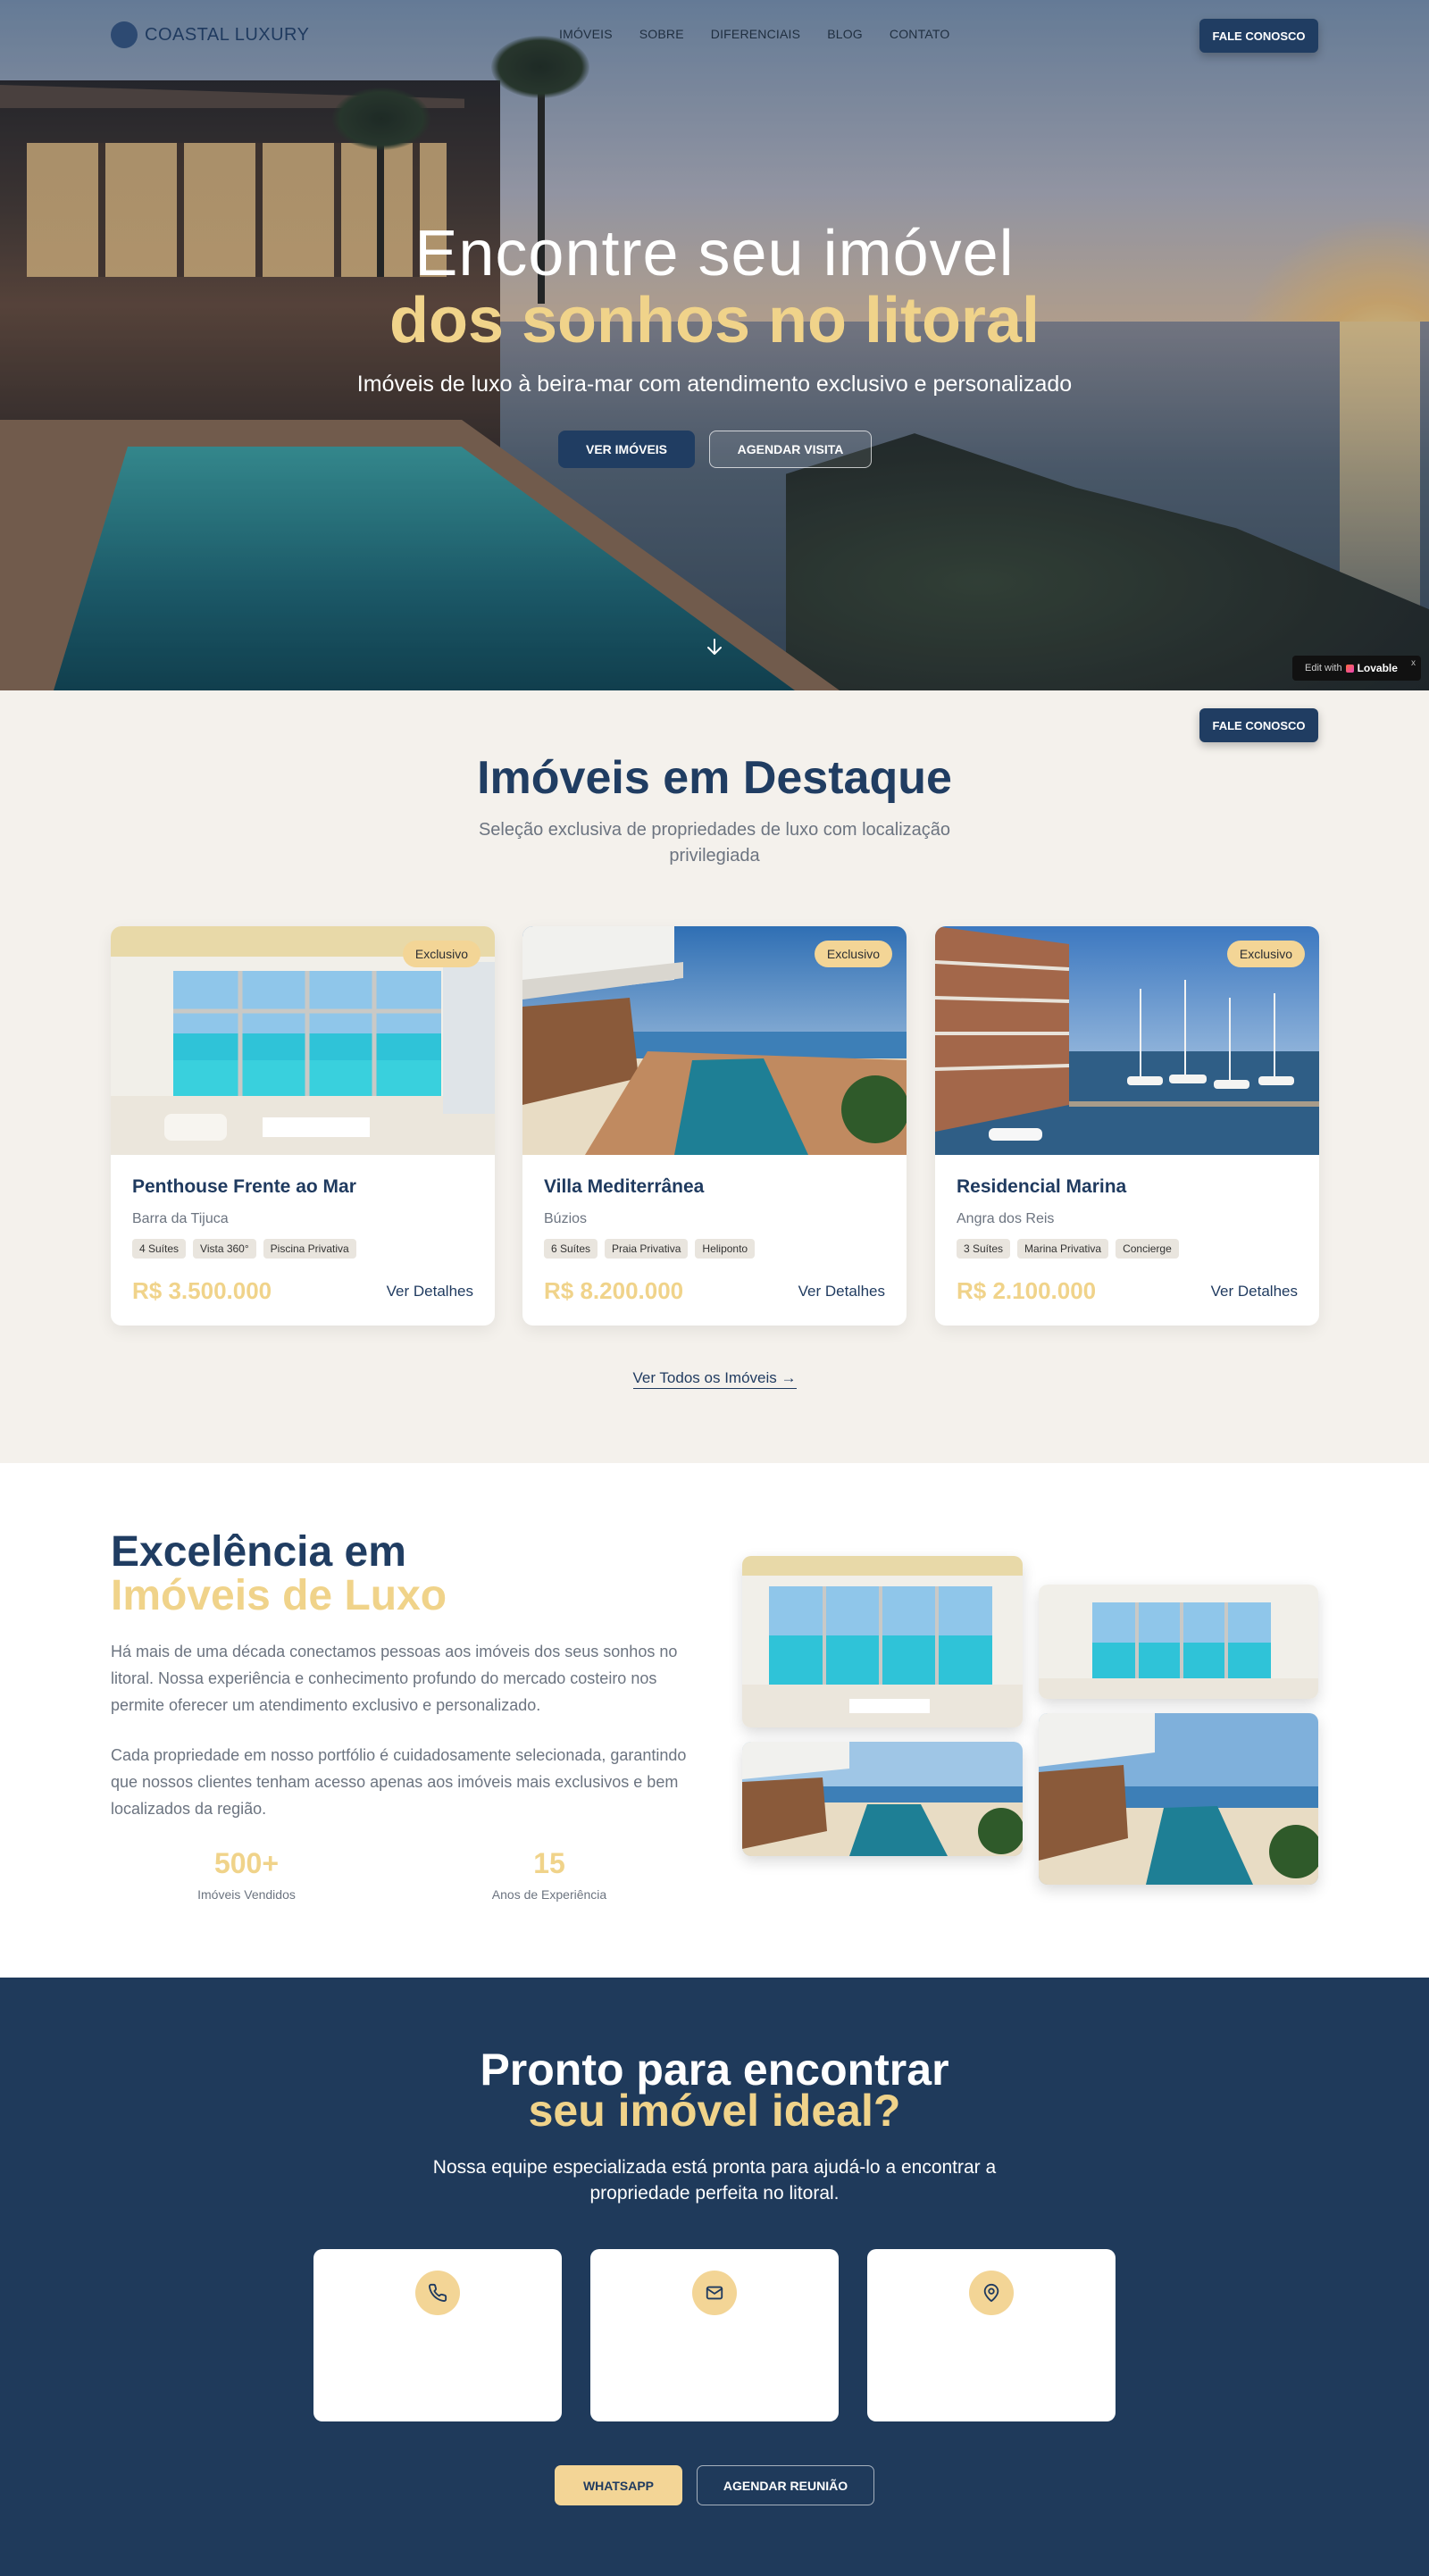  What do you see at coordinates (279, 1596) in the screenshot?
I see `about-title-highlight: Imóveis de Luxo` at bounding box center [279, 1596].